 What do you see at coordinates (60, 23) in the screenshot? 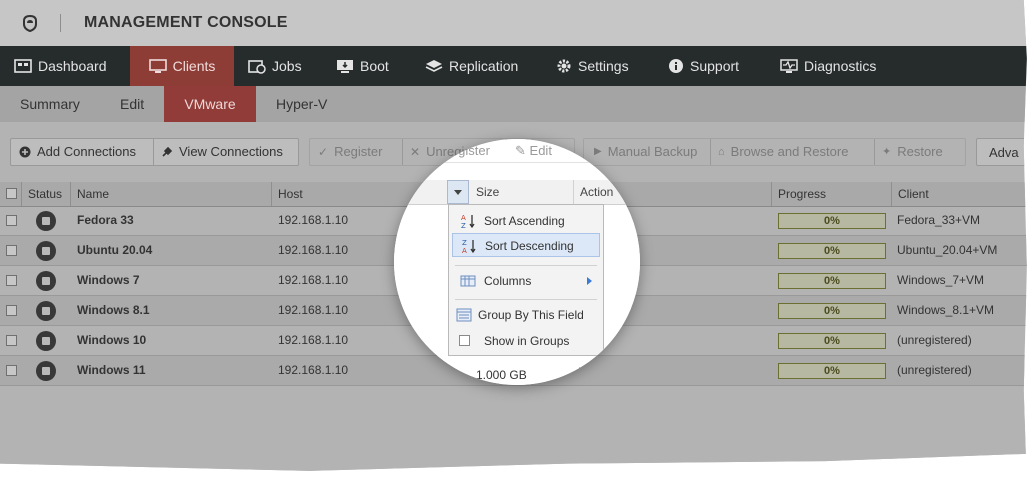
I see `header-divider` at bounding box center [60, 23].